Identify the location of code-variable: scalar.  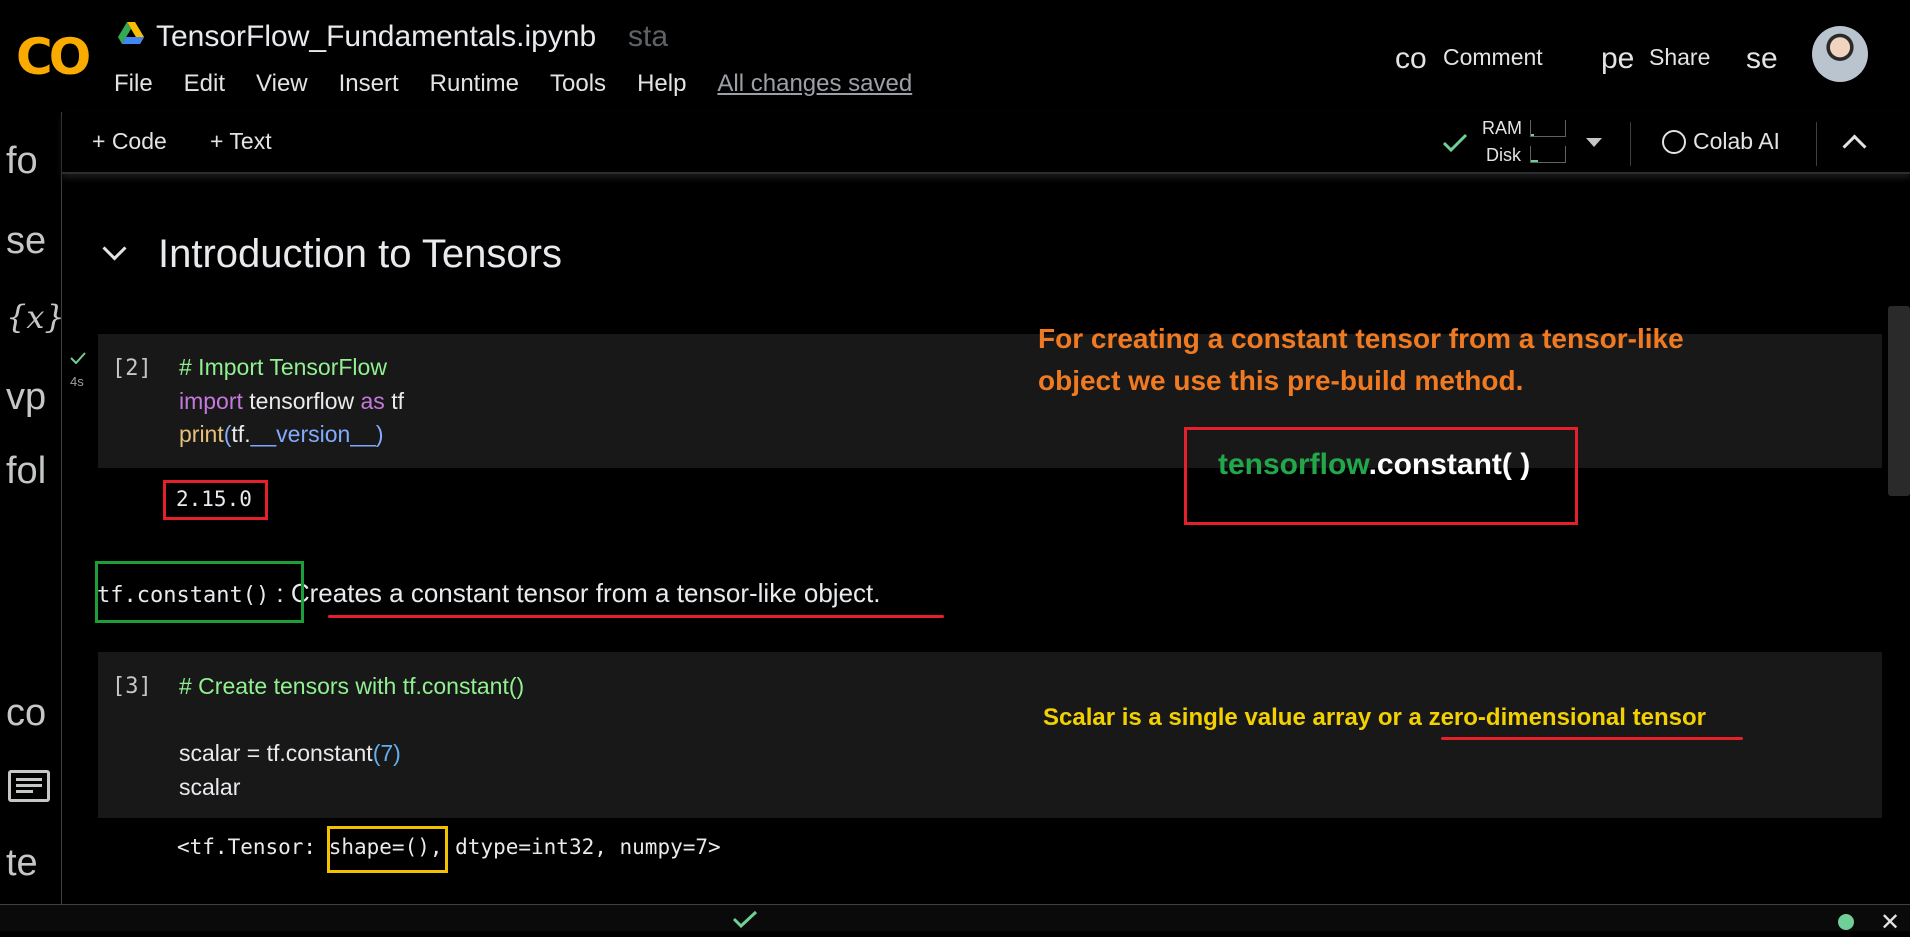
(210, 787).